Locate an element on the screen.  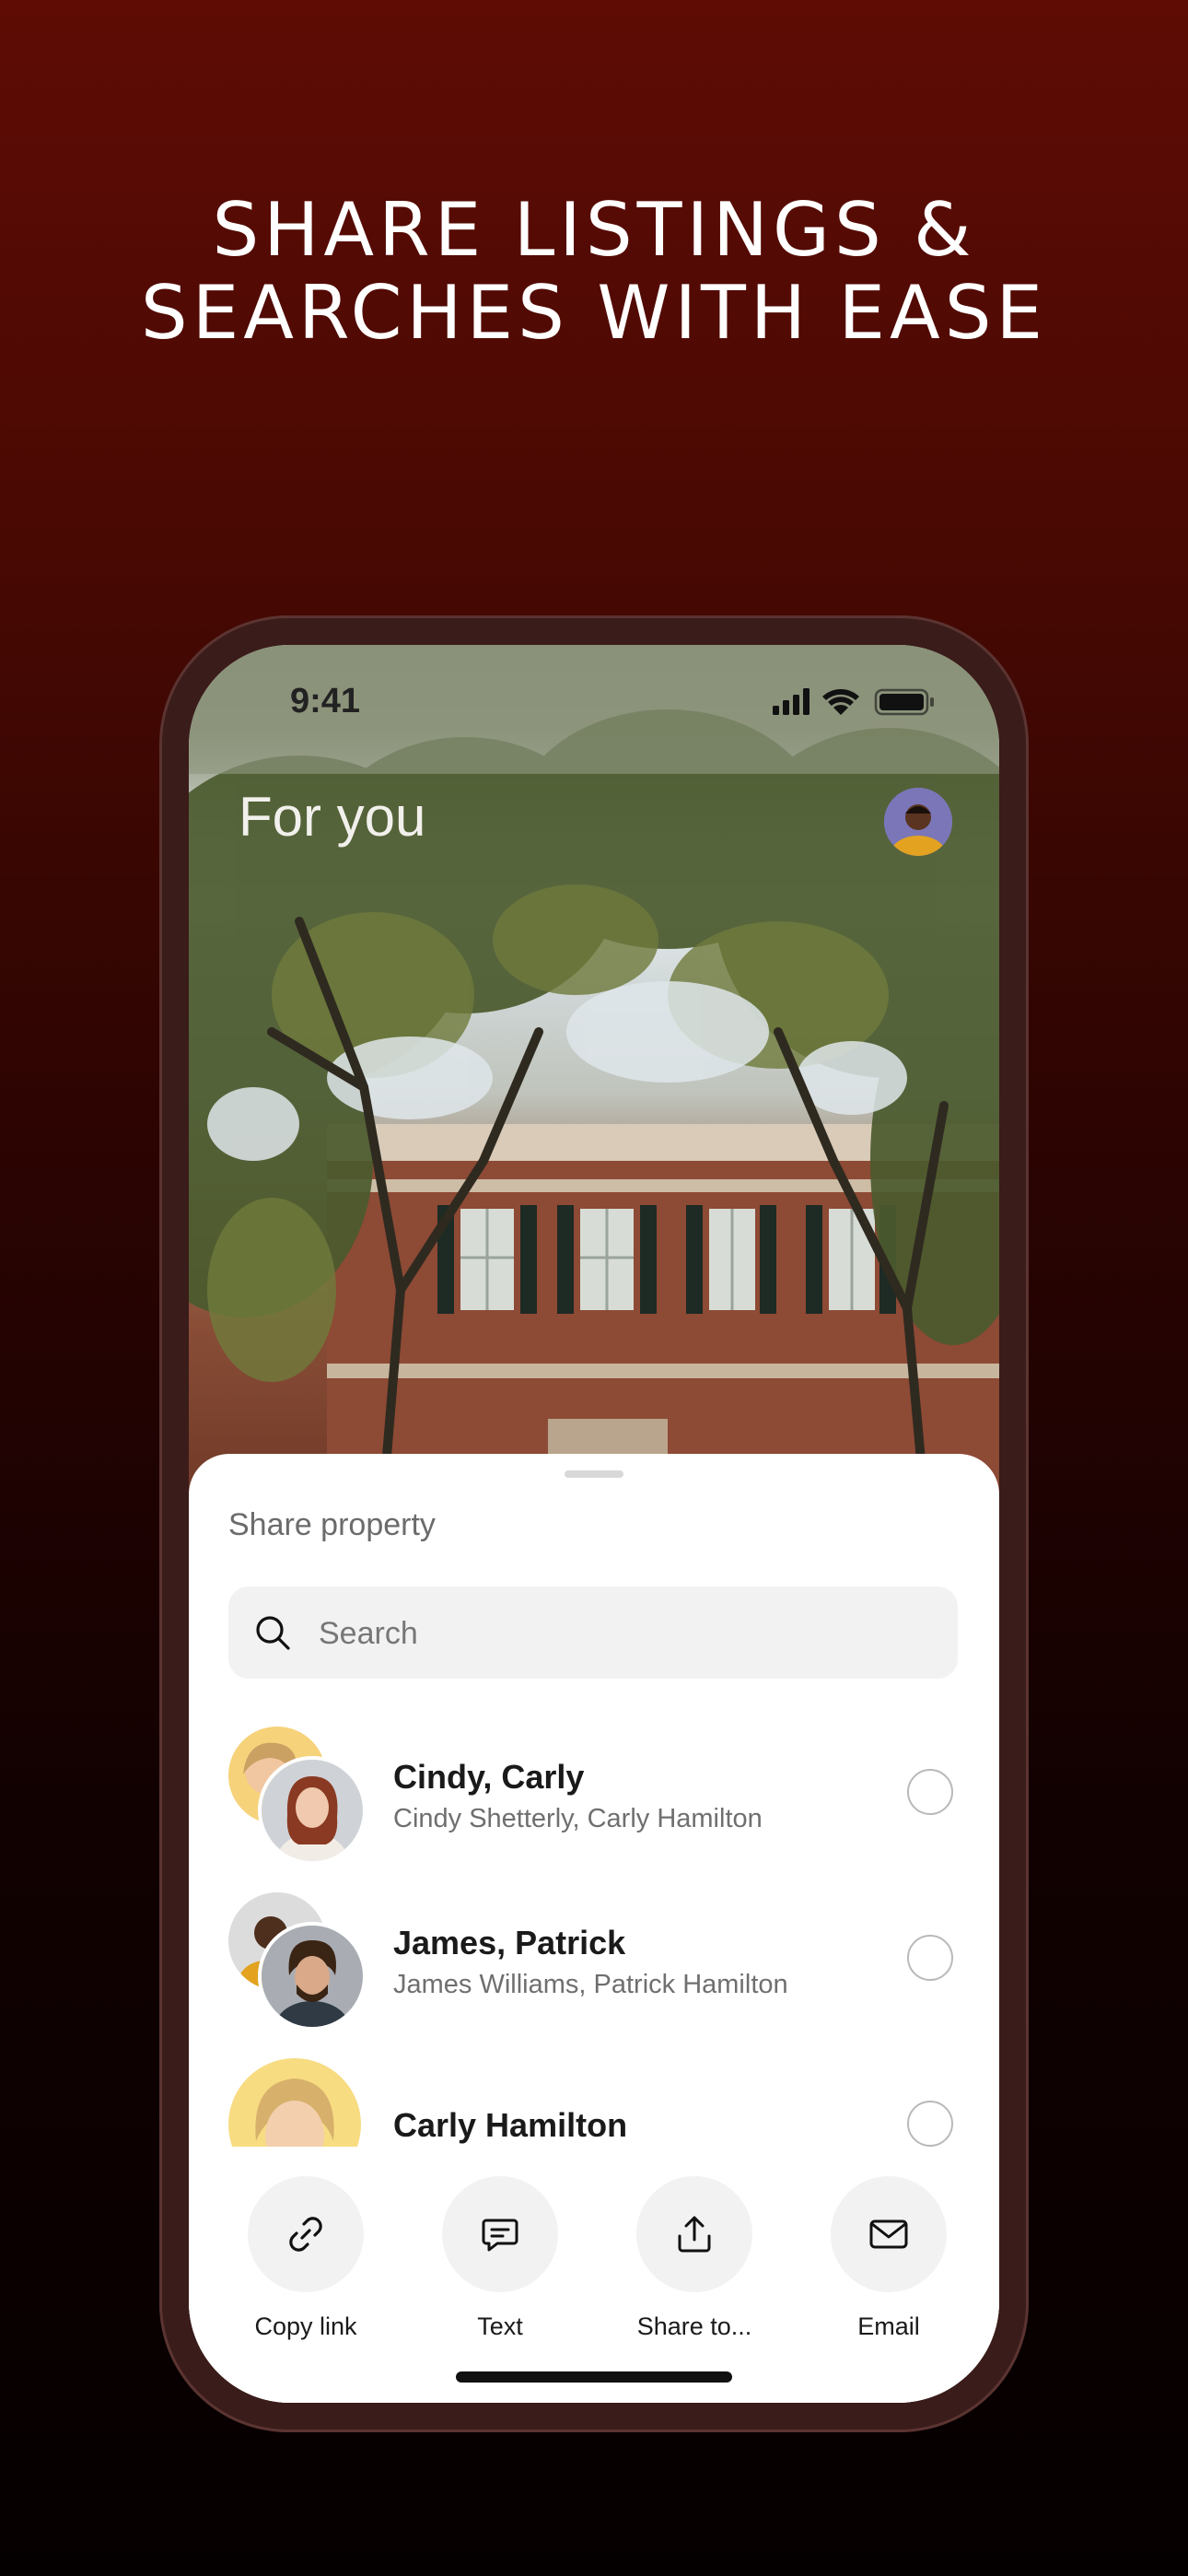
mail-icon is located at coordinates (888, 2234).